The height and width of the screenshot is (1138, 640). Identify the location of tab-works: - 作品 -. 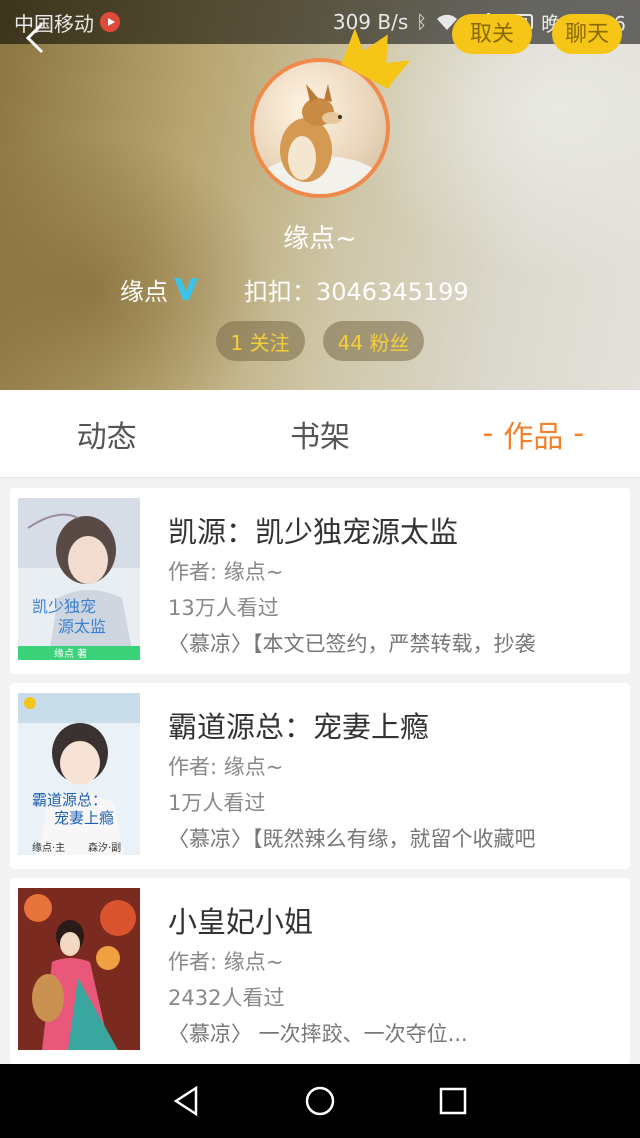
(533, 433).